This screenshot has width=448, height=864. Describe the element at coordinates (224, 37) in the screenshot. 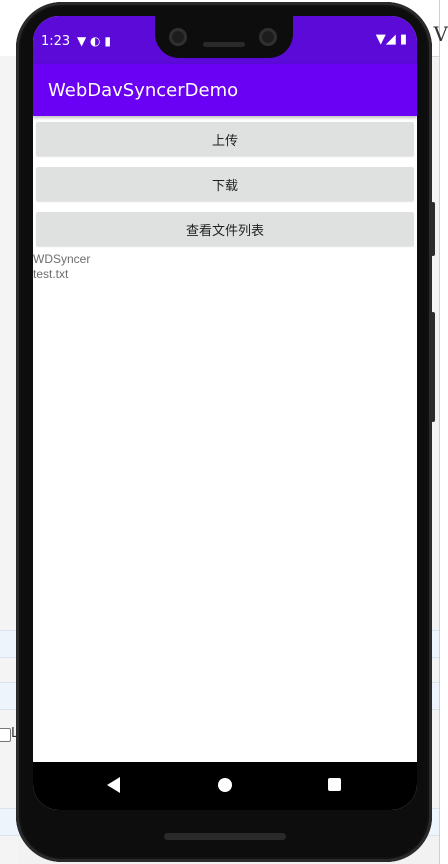

I see `display-notch` at that location.